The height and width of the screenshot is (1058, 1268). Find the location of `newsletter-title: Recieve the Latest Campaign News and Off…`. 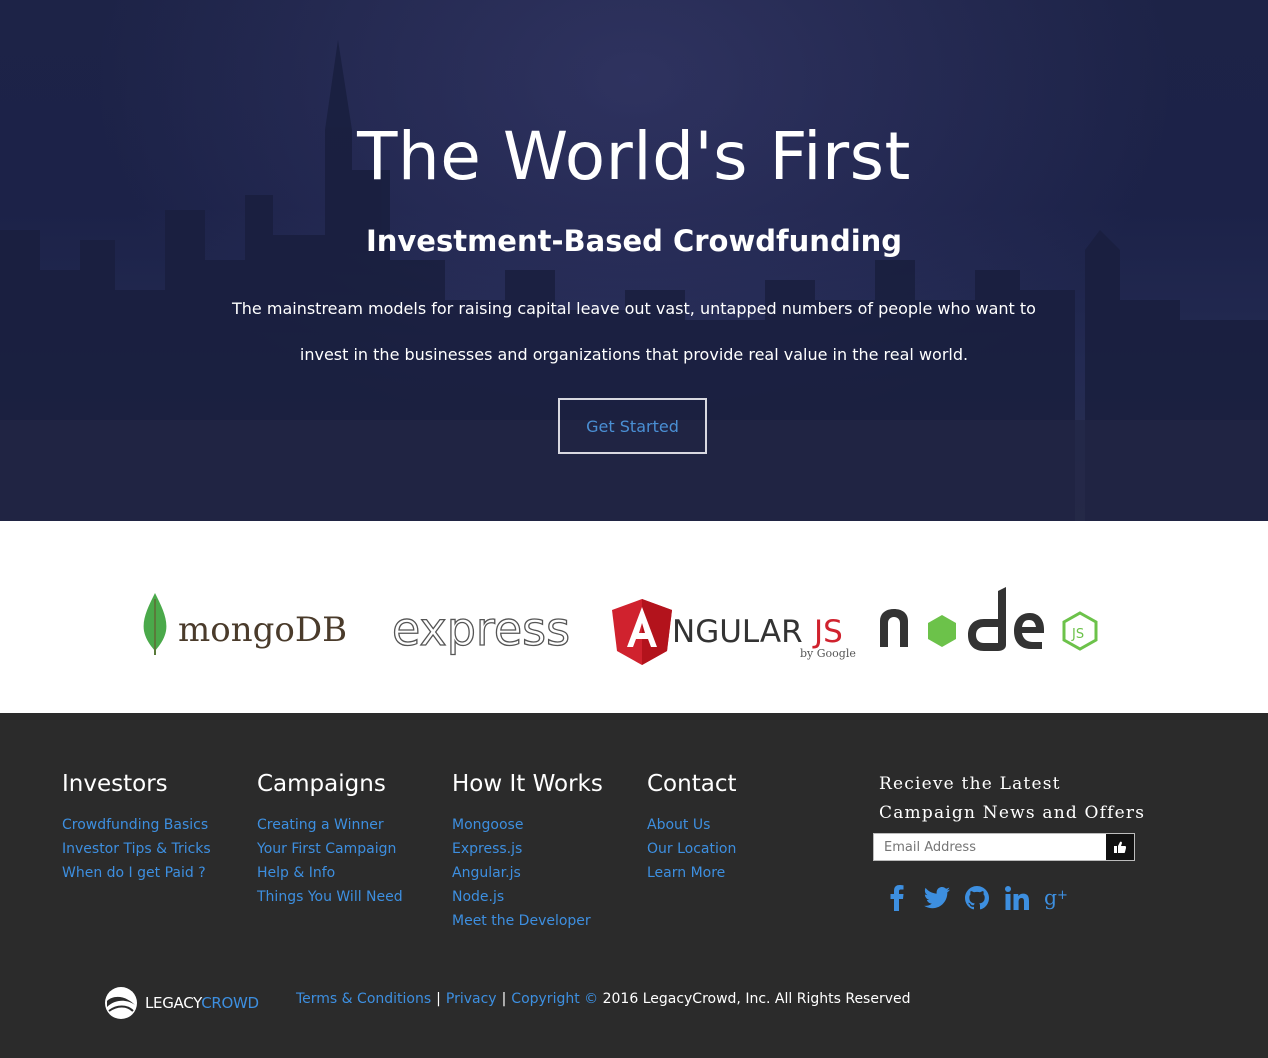

newsletter-title: Recieve the Latest Campaign News and Off… is located at coordinates (1012, 799).